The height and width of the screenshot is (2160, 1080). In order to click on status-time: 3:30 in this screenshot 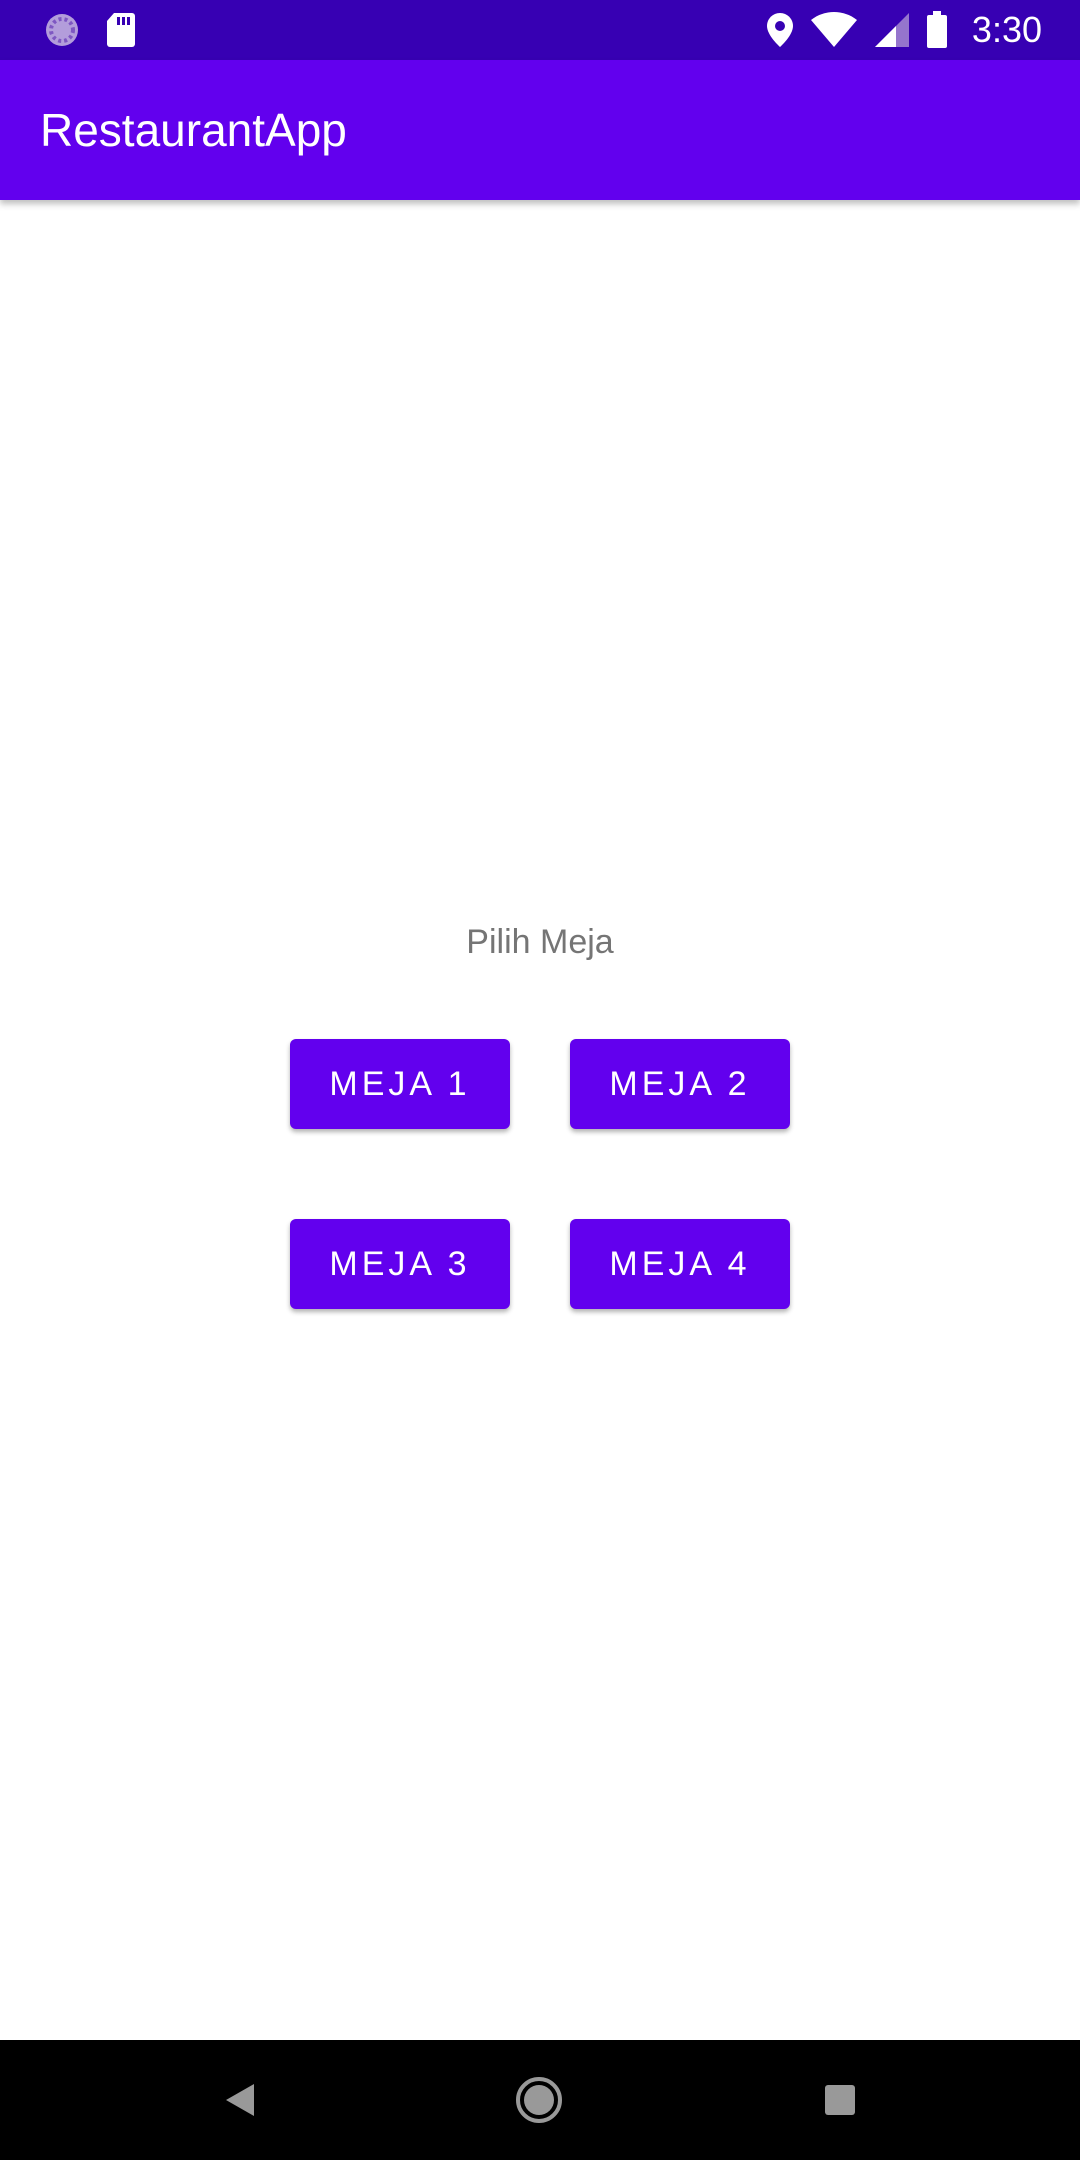, I will do `click(1006, 29)`.